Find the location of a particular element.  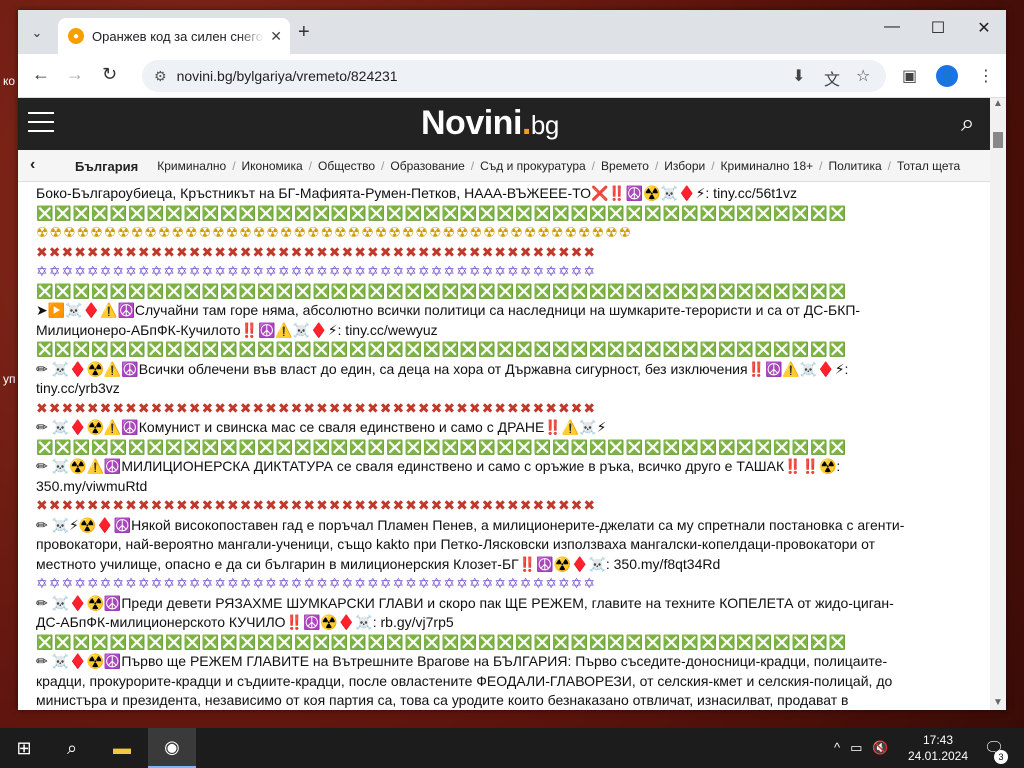

hamburger-menu-icon is located at coordinates (41, 125).